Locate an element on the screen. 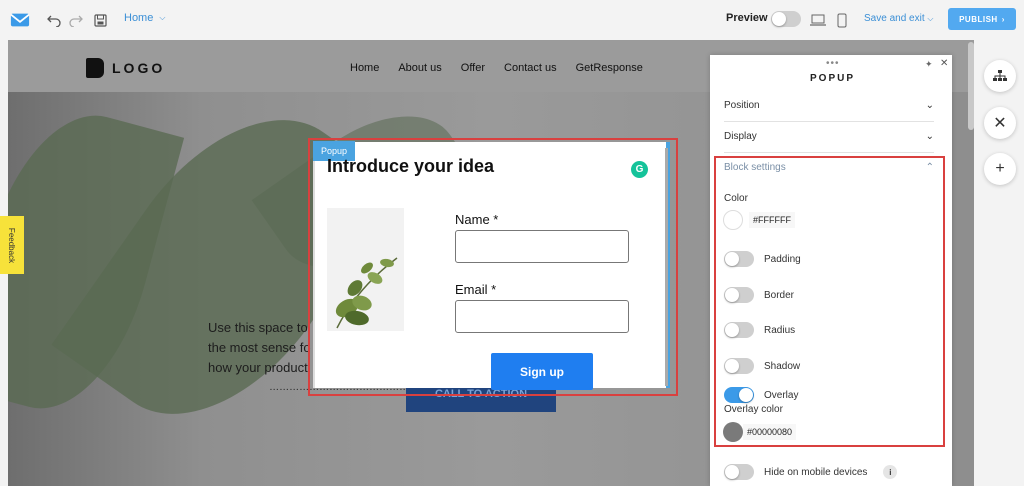  panel-title: POPUP is located at coordinates (833, 78).